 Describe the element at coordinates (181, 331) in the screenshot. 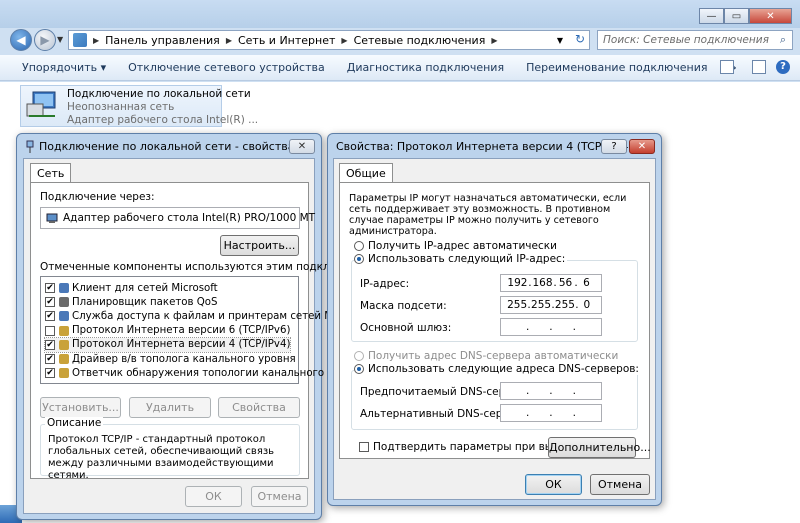

I see `component-label: Протокол Интернета версии 6 (TCP/IPv6)` at that location.